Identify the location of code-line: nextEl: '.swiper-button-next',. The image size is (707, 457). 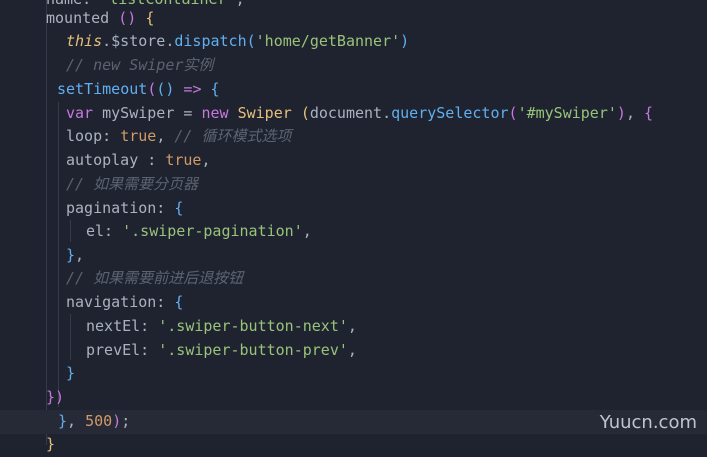
(353, 327).